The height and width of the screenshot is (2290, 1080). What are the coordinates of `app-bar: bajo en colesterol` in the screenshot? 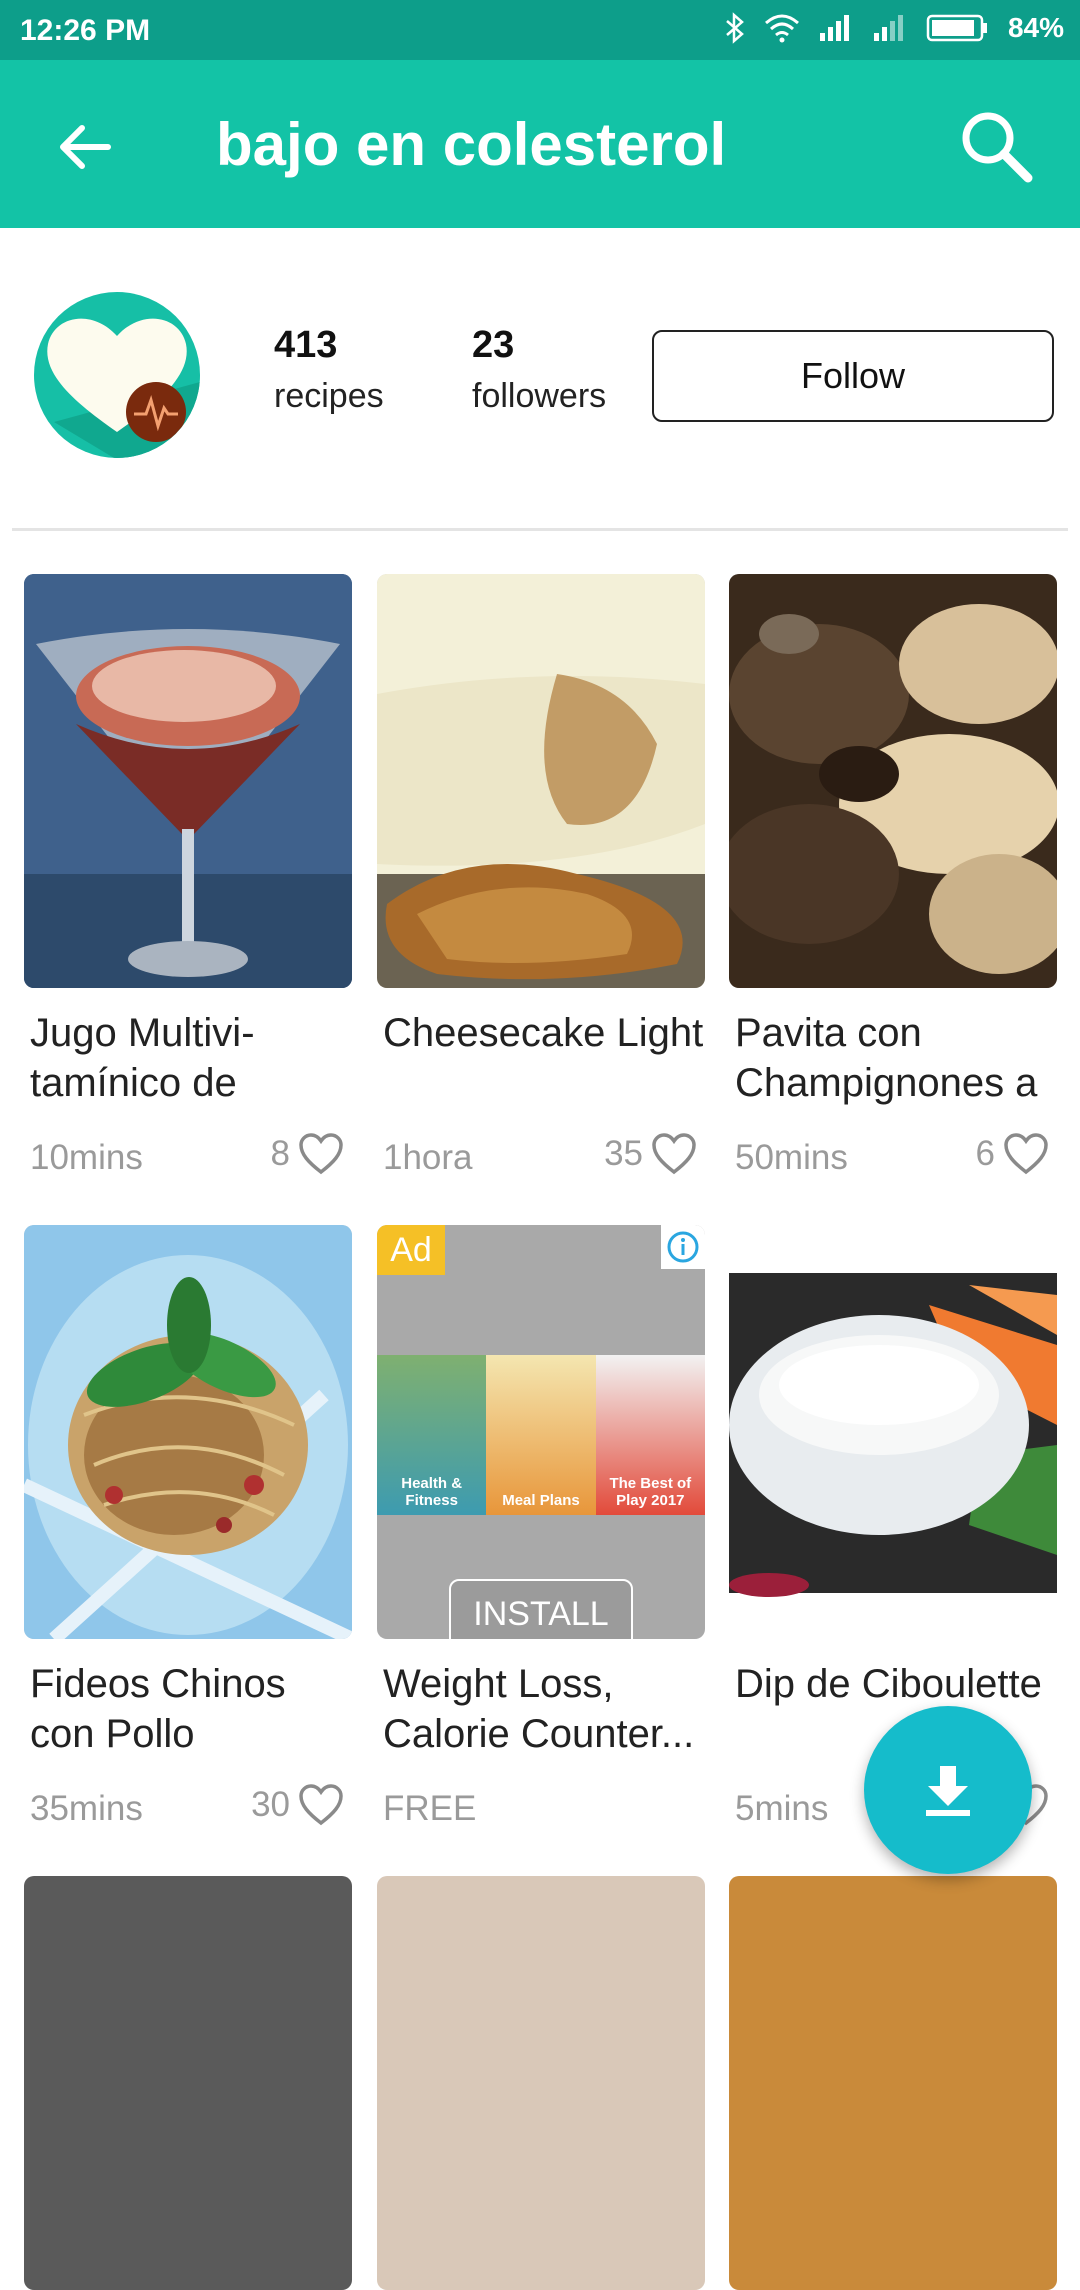 It's located at (540, 144).